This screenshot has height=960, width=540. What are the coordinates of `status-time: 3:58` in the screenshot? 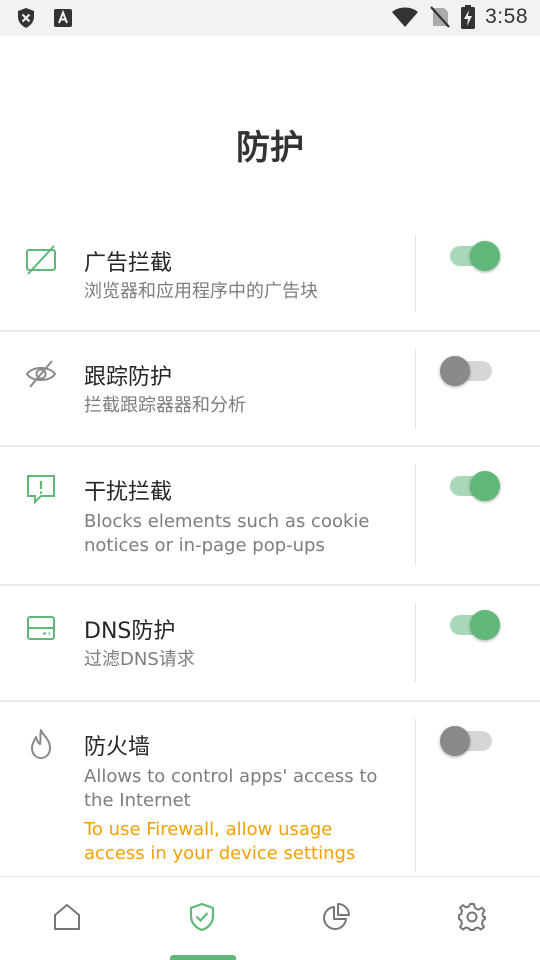 It's located at (506, 16).